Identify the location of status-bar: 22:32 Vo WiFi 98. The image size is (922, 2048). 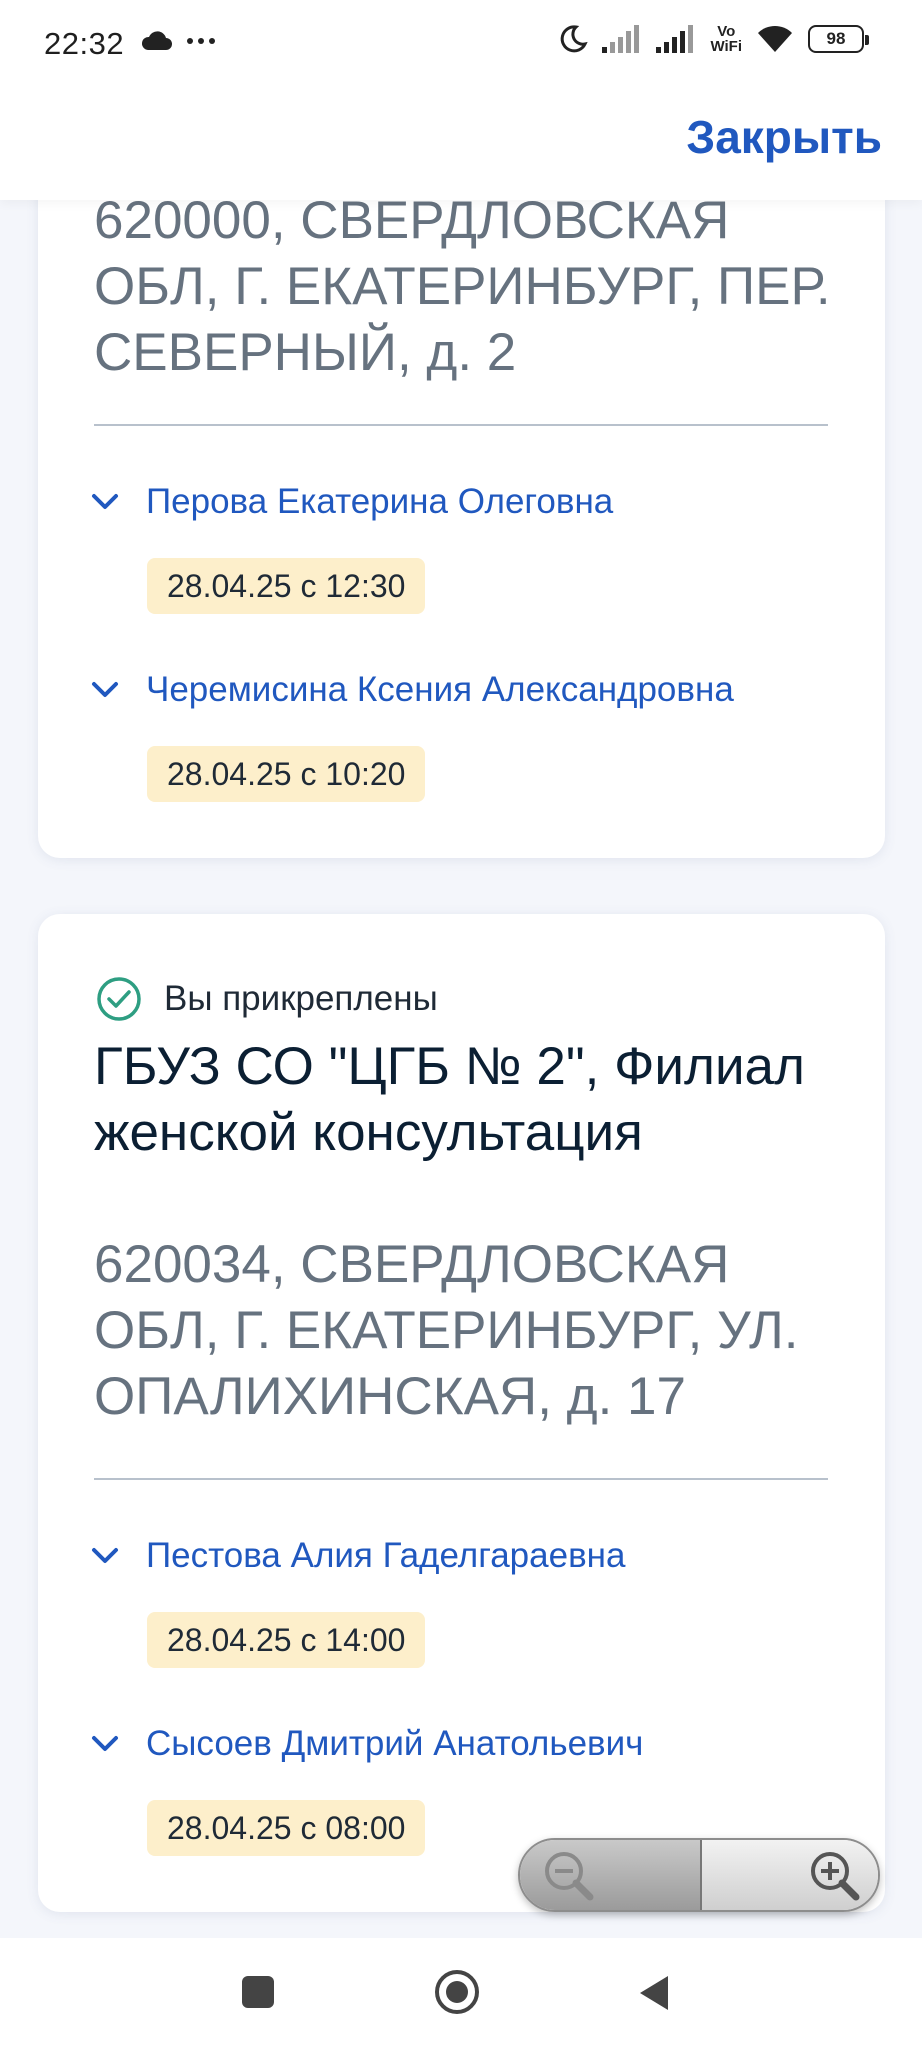
(461, 44).